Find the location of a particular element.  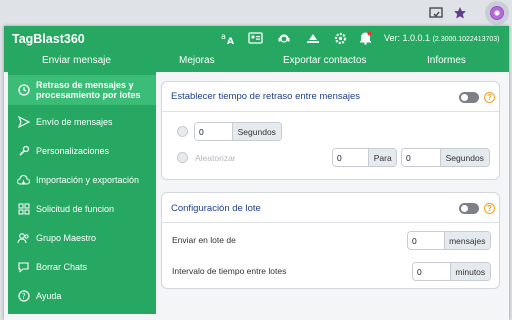

batch-toggle is located at coordinates (469, 208).